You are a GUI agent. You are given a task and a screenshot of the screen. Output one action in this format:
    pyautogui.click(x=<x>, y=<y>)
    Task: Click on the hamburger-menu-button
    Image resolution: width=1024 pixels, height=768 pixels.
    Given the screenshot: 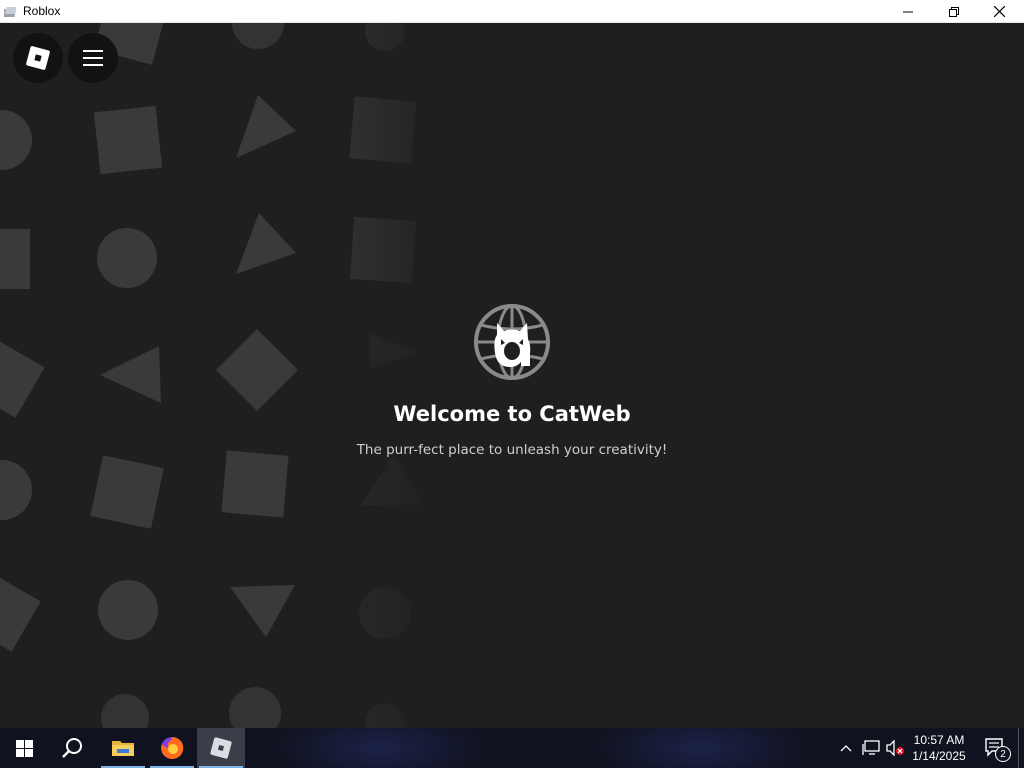 What is the action you would take?
    pyautogui.click(x=93, y=58)
    